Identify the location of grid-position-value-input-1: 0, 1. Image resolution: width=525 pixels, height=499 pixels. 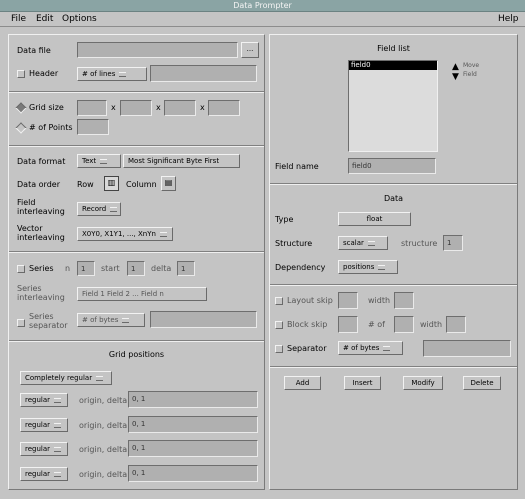
(193, 399).